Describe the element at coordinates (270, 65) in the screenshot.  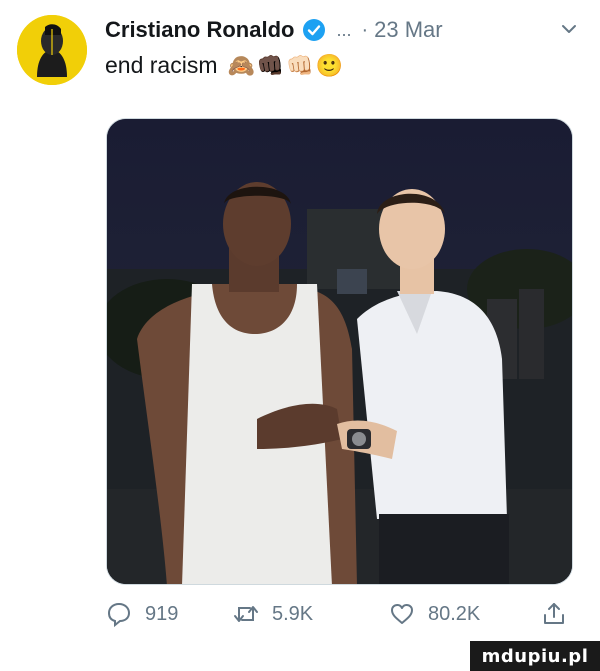
I see `dark-fist-emoji: 👊🏿` at that location.